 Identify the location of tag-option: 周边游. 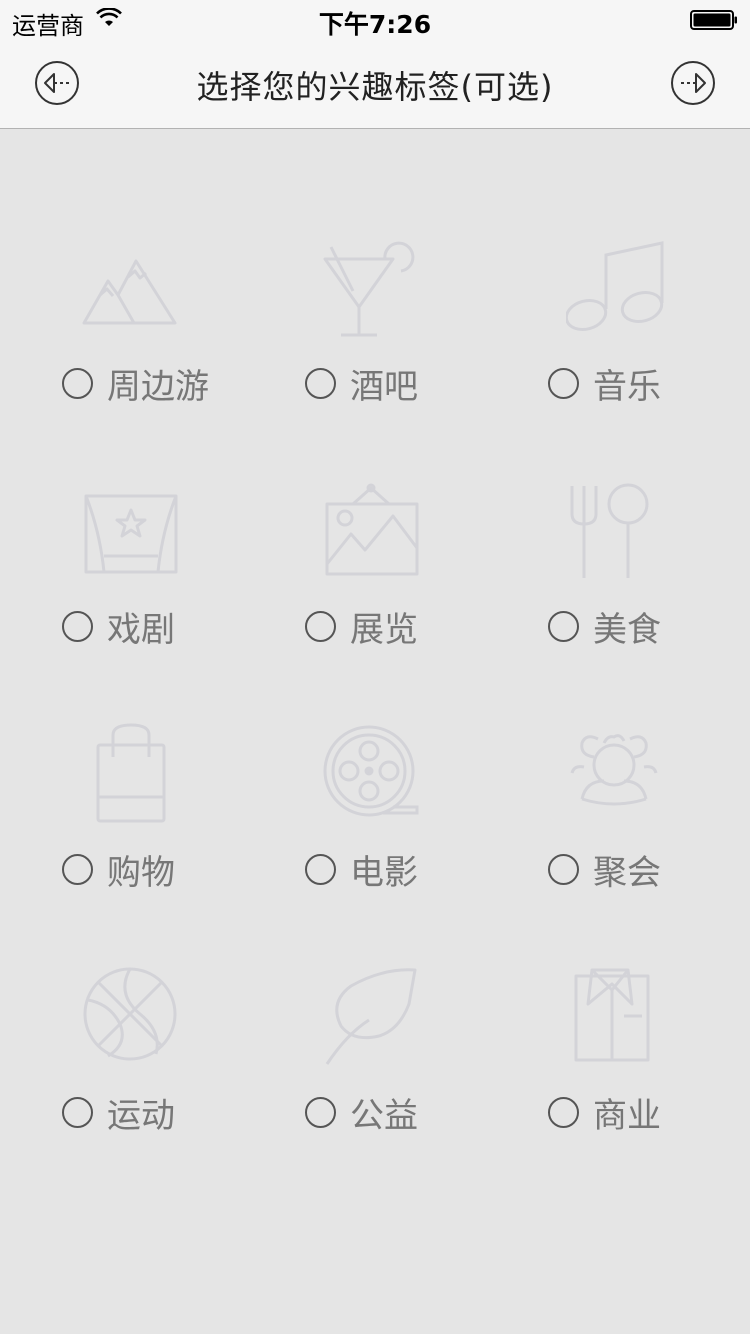
(135, 383).